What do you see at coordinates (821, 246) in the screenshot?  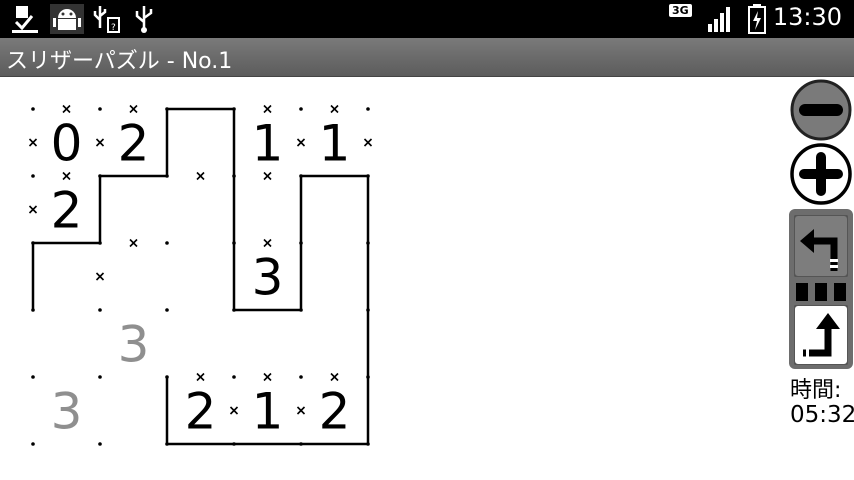 I see `undo-button` at bounding box center [821, 246].